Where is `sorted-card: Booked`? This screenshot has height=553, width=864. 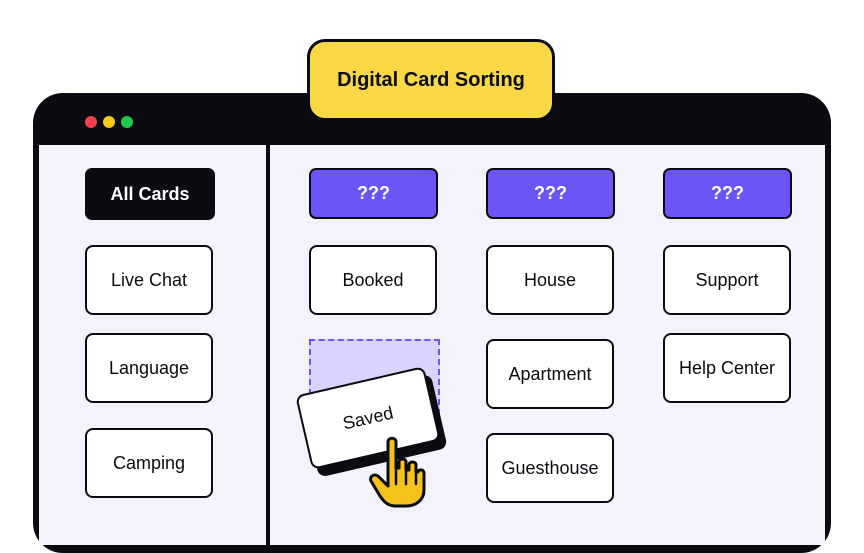
sorted-card: Booked is located at coordinates (373, 280).